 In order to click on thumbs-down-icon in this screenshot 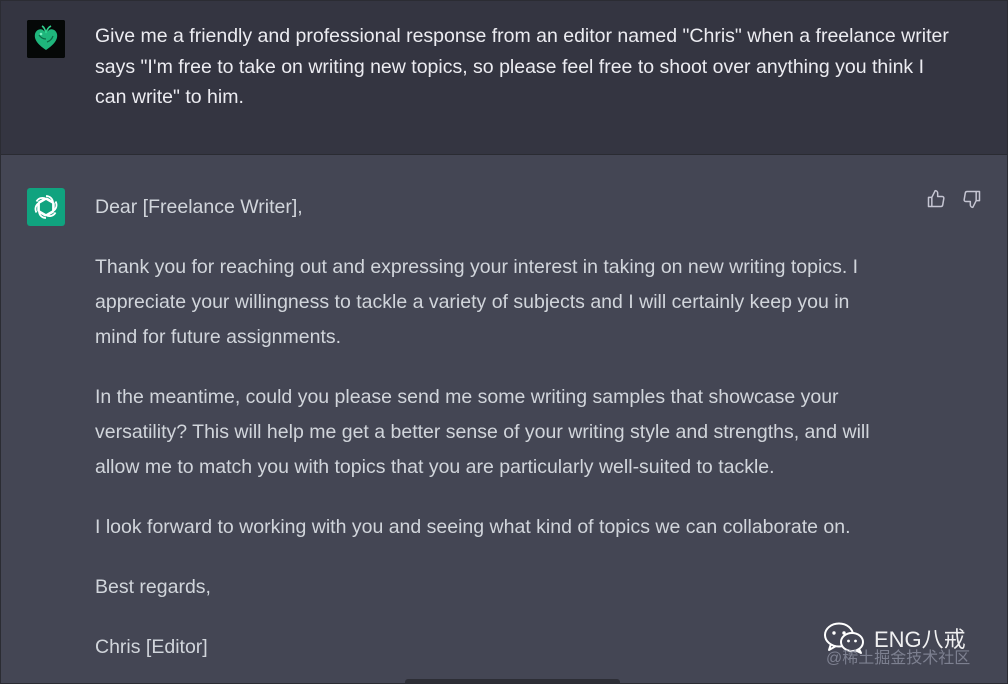, I will do `click(972, 199)`.